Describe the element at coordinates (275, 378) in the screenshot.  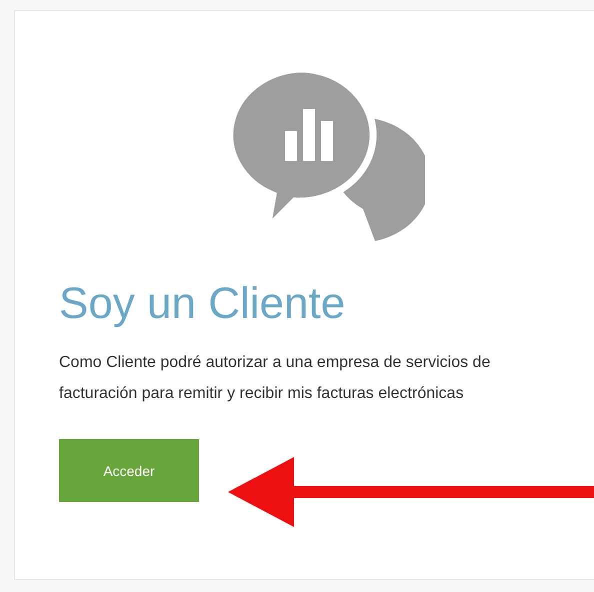
I see `card-description: Como Cliente podré autorizar a una empresa de servicios de facturación para remitir y recibir mis facturas electrónicas` at that location.